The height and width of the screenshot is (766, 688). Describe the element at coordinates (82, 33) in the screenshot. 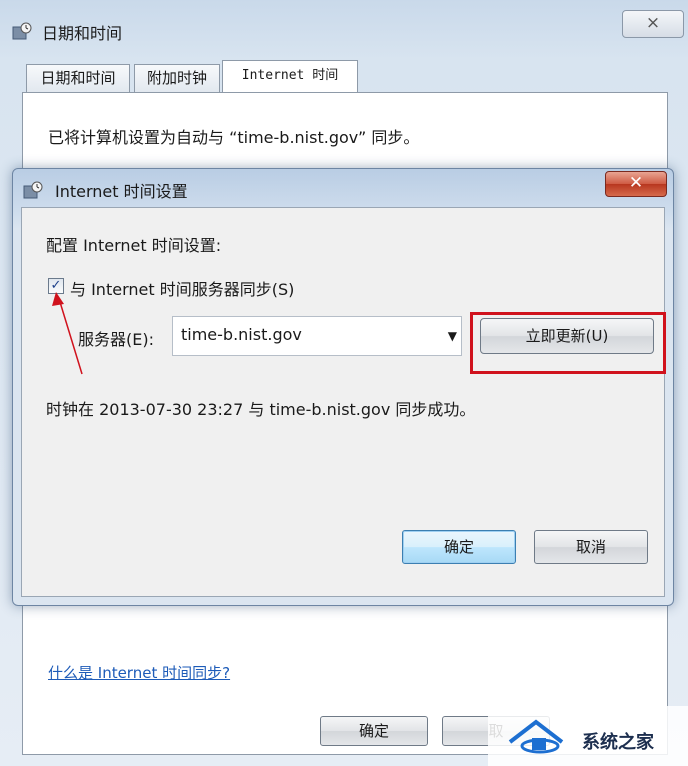

I see `outer-title: 日期和时间` at that location.